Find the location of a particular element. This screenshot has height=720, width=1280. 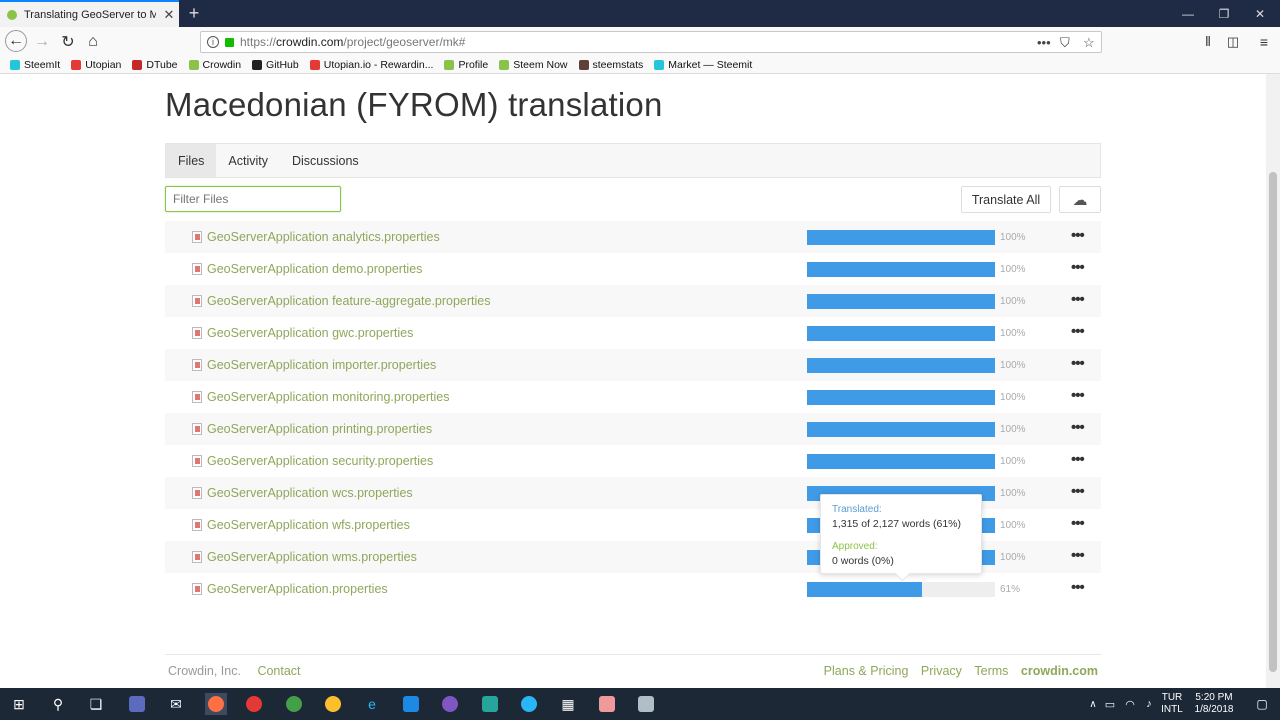

bookmark-item: DTube is located at coordinates (155, 65).